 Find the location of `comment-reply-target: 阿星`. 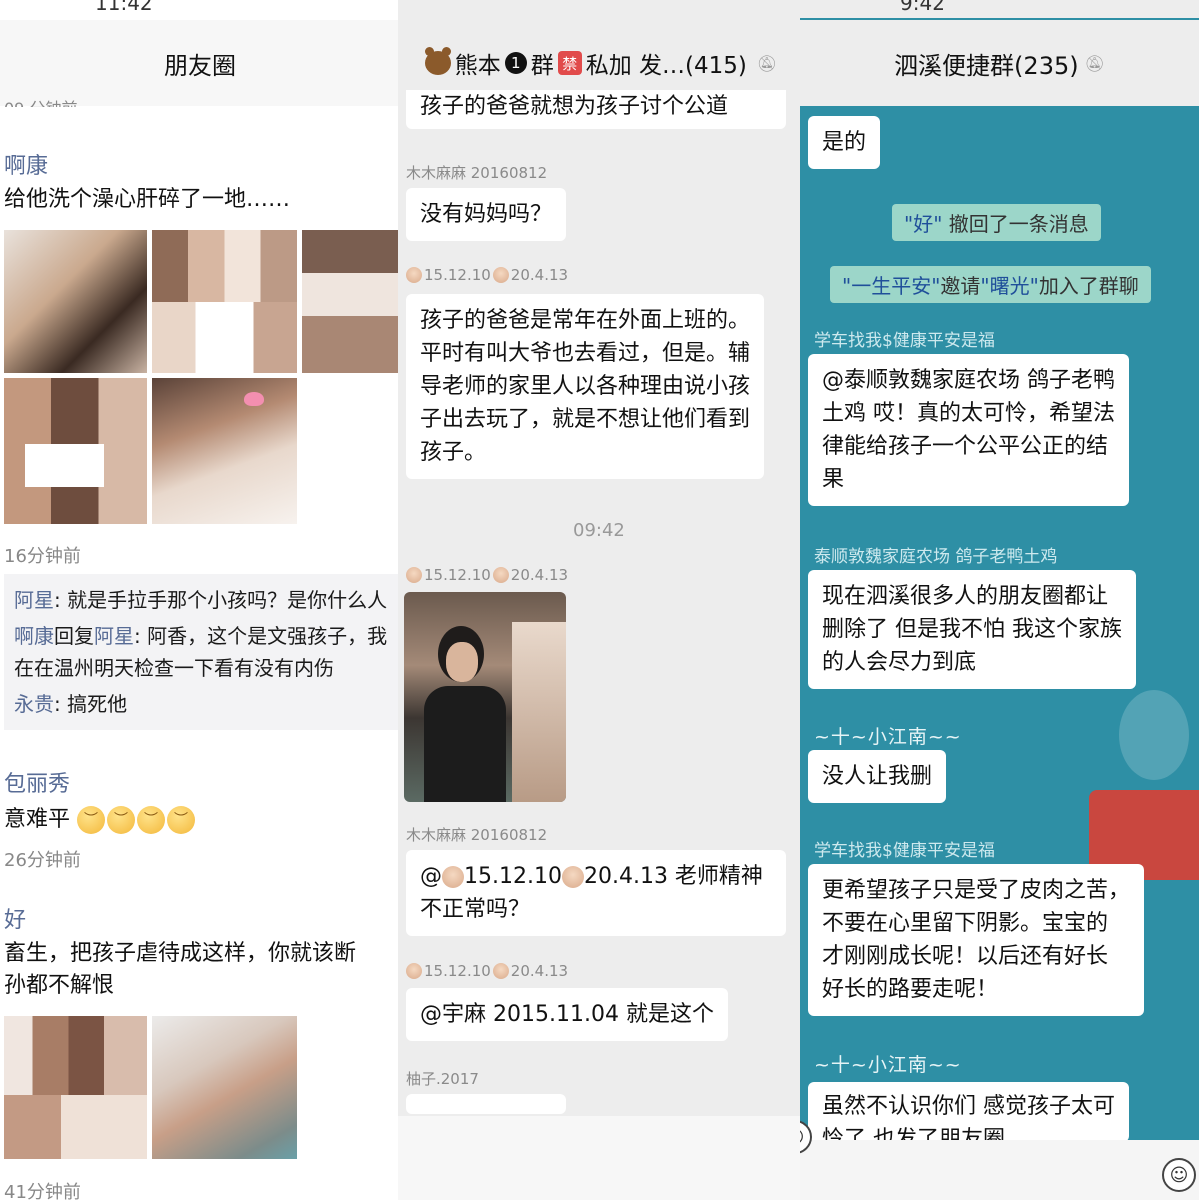

comment-reply-target: 阿星 is located at coordinates (114, 636).